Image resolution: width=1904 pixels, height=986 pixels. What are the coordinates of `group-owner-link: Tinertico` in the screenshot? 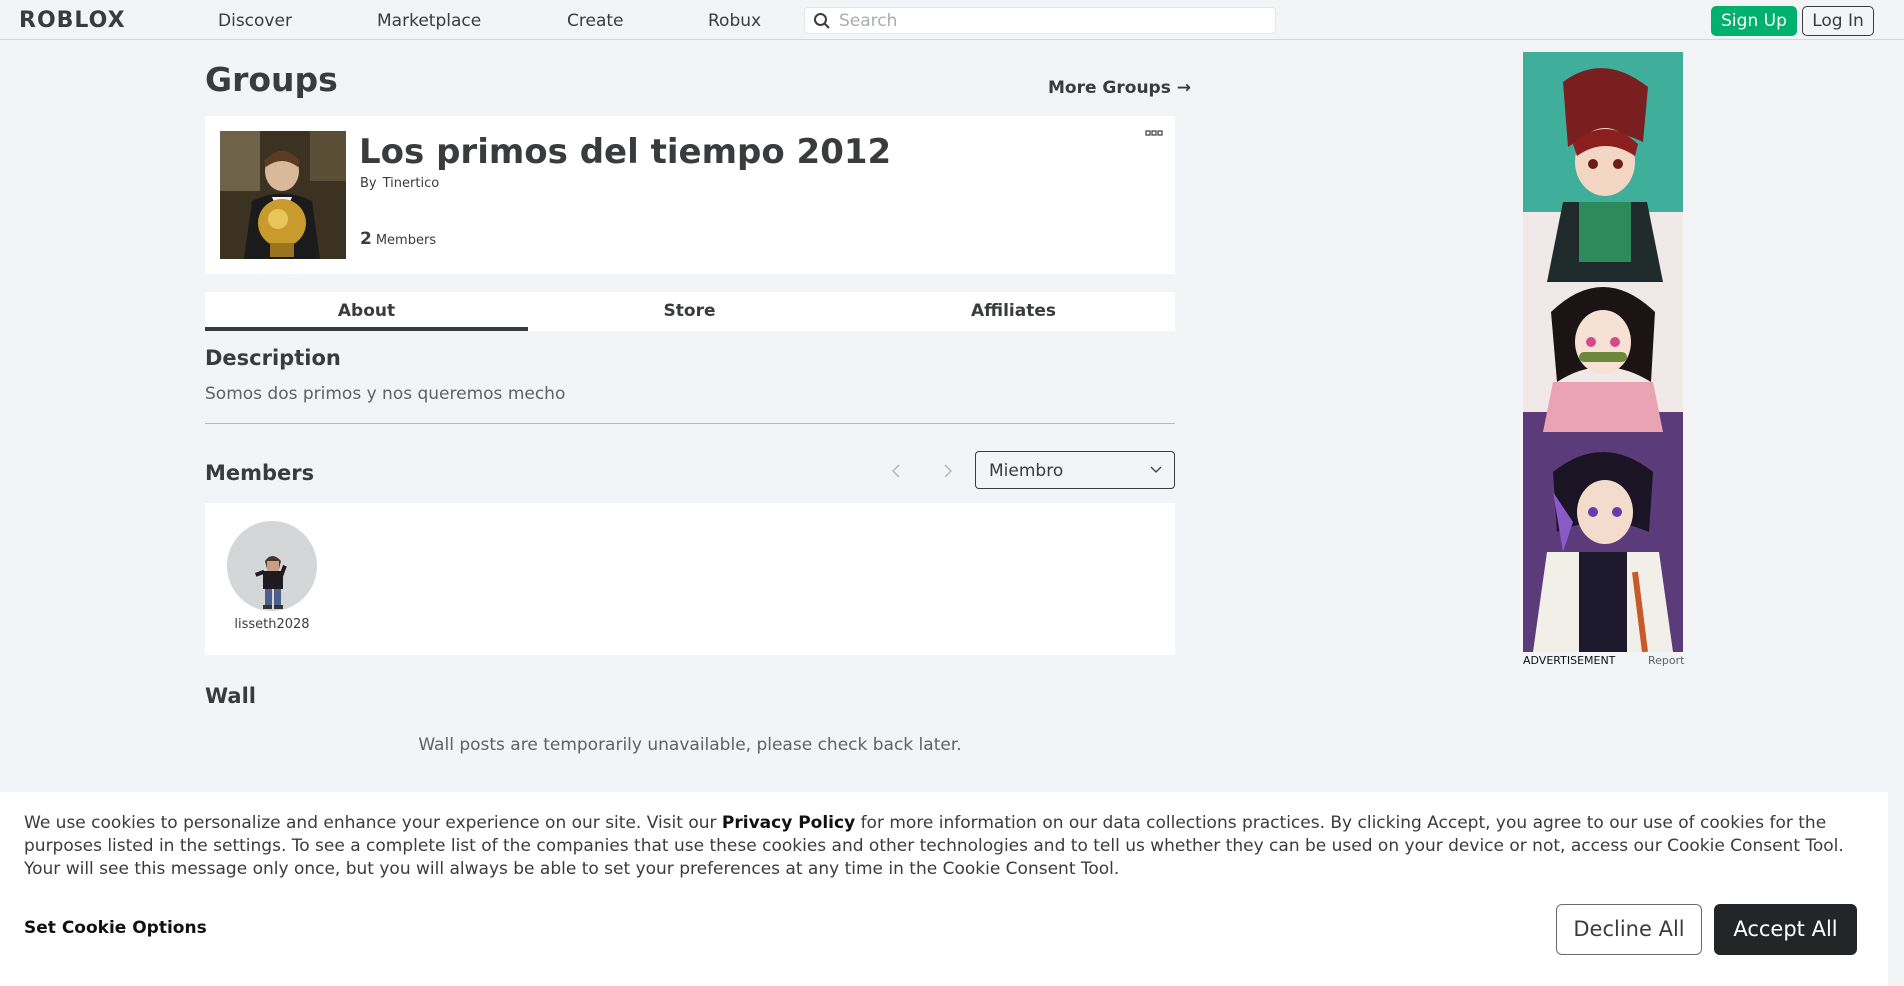 It's located at (411, 183).